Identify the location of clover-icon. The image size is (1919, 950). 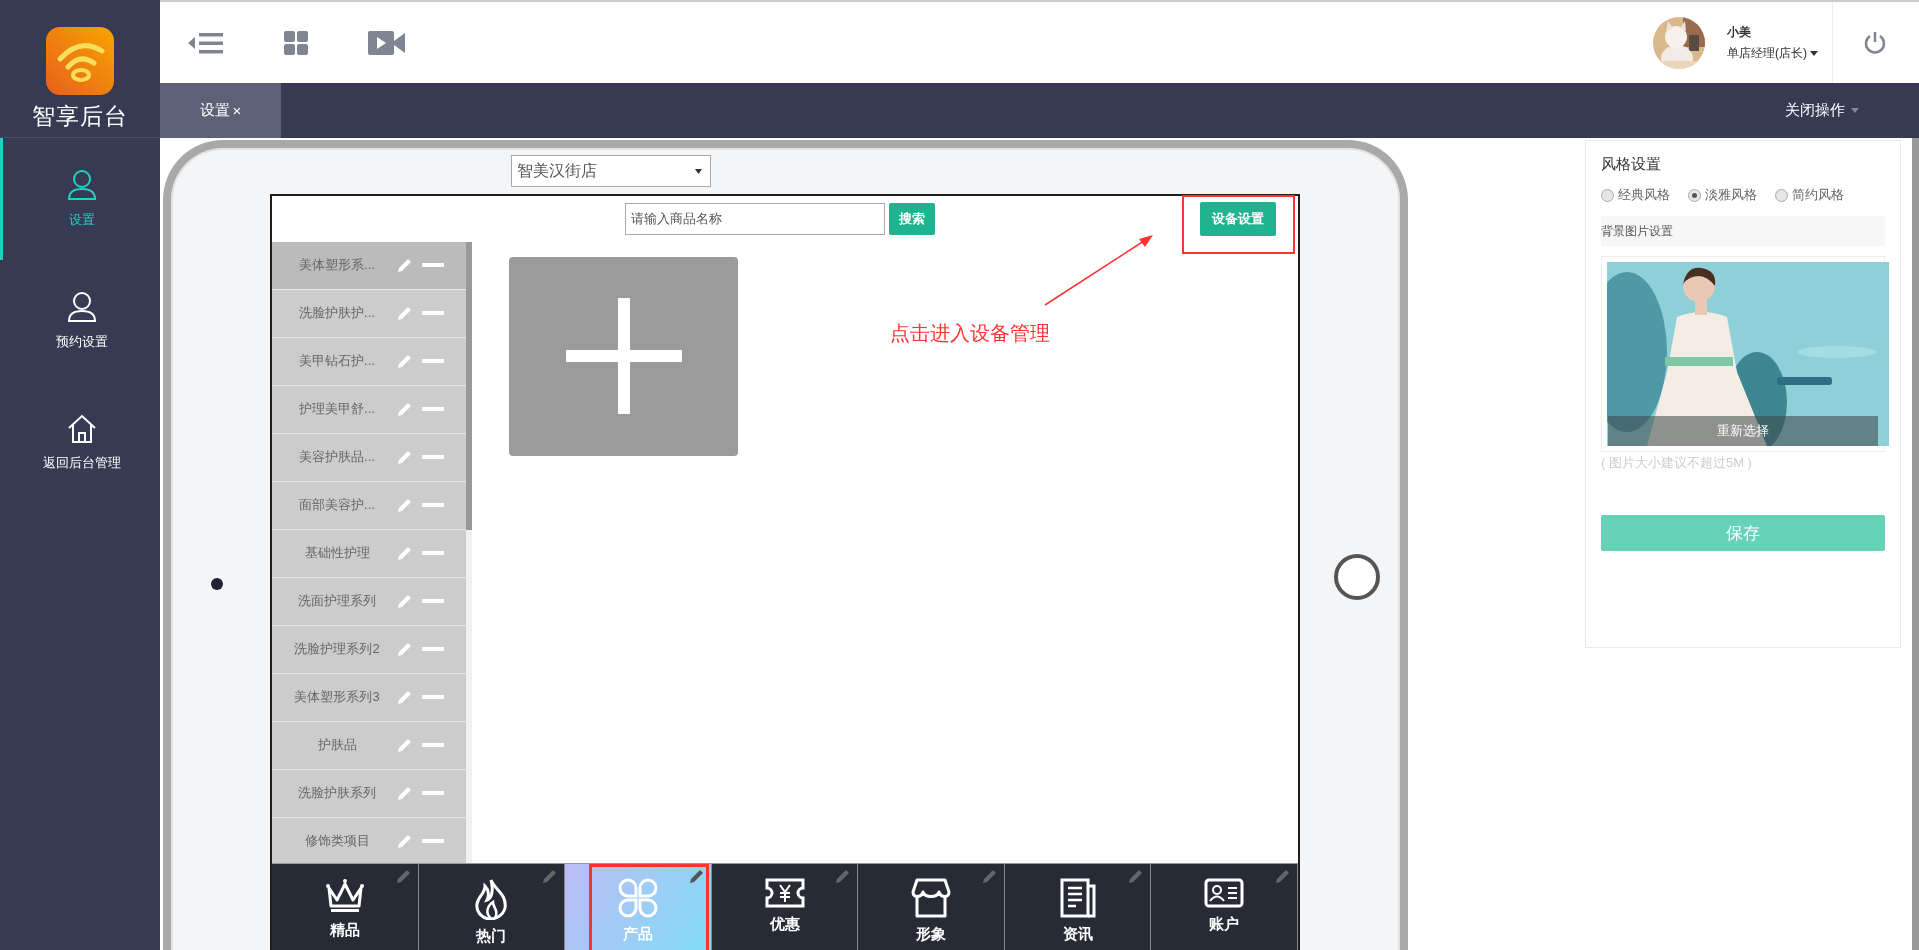
(637, 898).